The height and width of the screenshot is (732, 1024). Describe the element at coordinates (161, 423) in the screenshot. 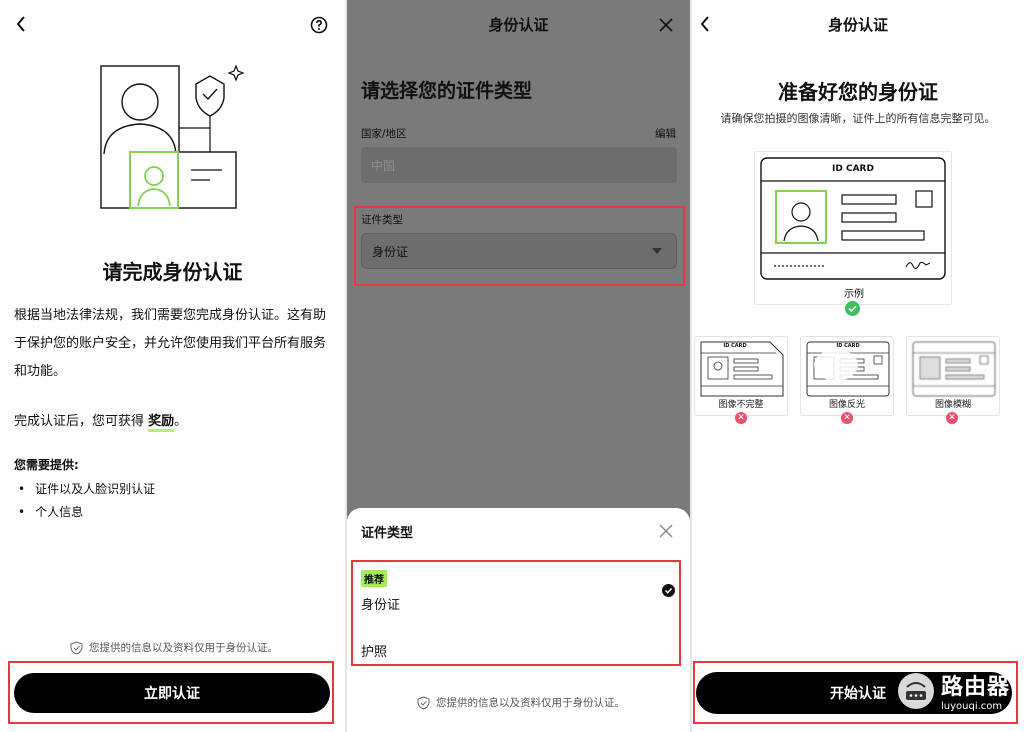

I see `reward-link: 奖励` at that location.